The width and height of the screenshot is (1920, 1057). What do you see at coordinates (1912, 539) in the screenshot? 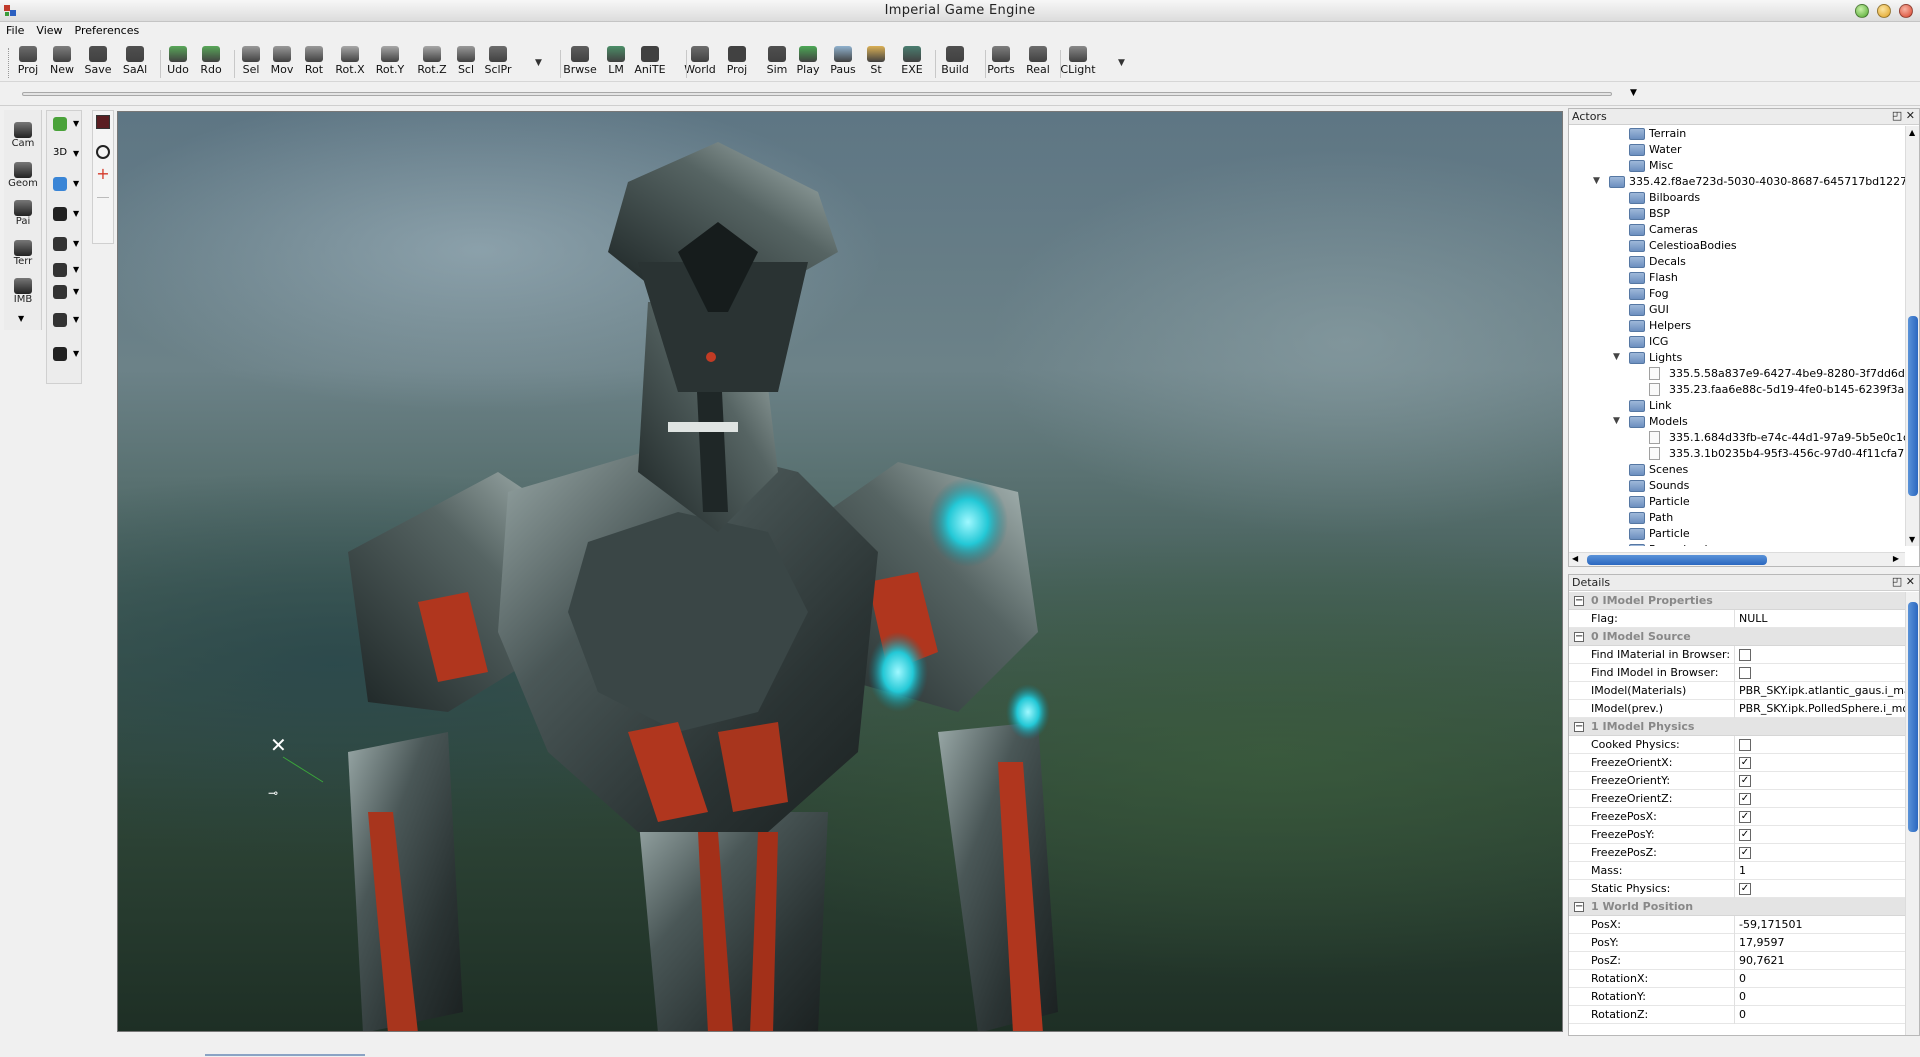
I see `scroll-down-icon: ▼` at bounding box center [1912, 539].